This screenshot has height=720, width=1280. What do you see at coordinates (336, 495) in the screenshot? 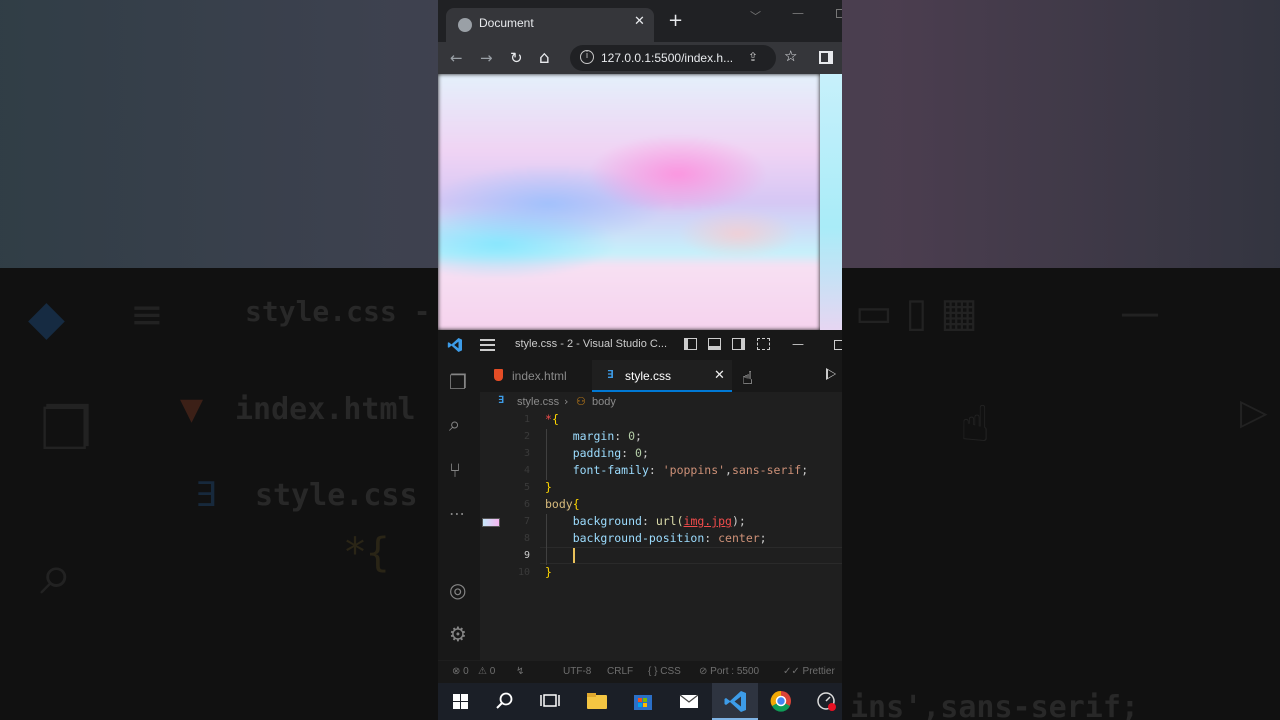
I see `backdrop-tab-style: style.css` at bounding box center [336, 495].